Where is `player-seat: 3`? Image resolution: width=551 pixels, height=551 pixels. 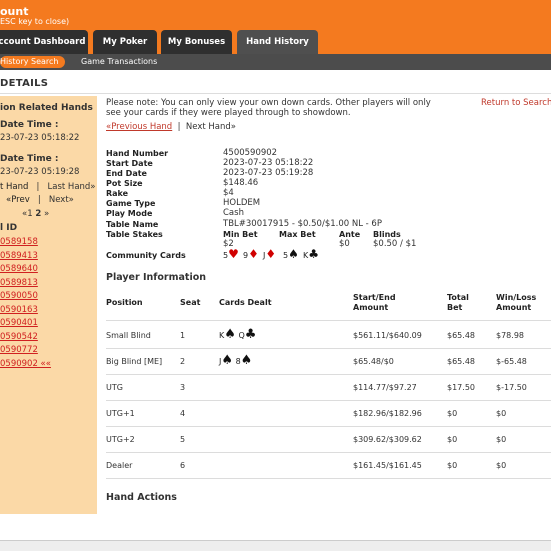 player-seat: 3 is located at coordinates (183, 387).